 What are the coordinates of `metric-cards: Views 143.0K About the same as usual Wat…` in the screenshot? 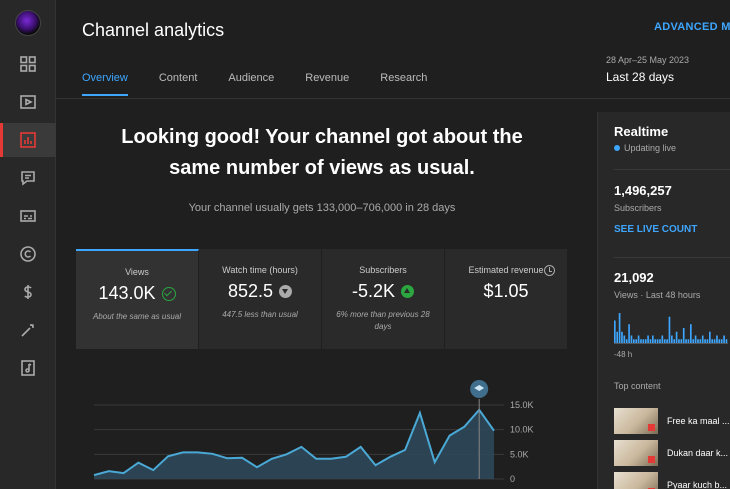 It's located at (322, 299).